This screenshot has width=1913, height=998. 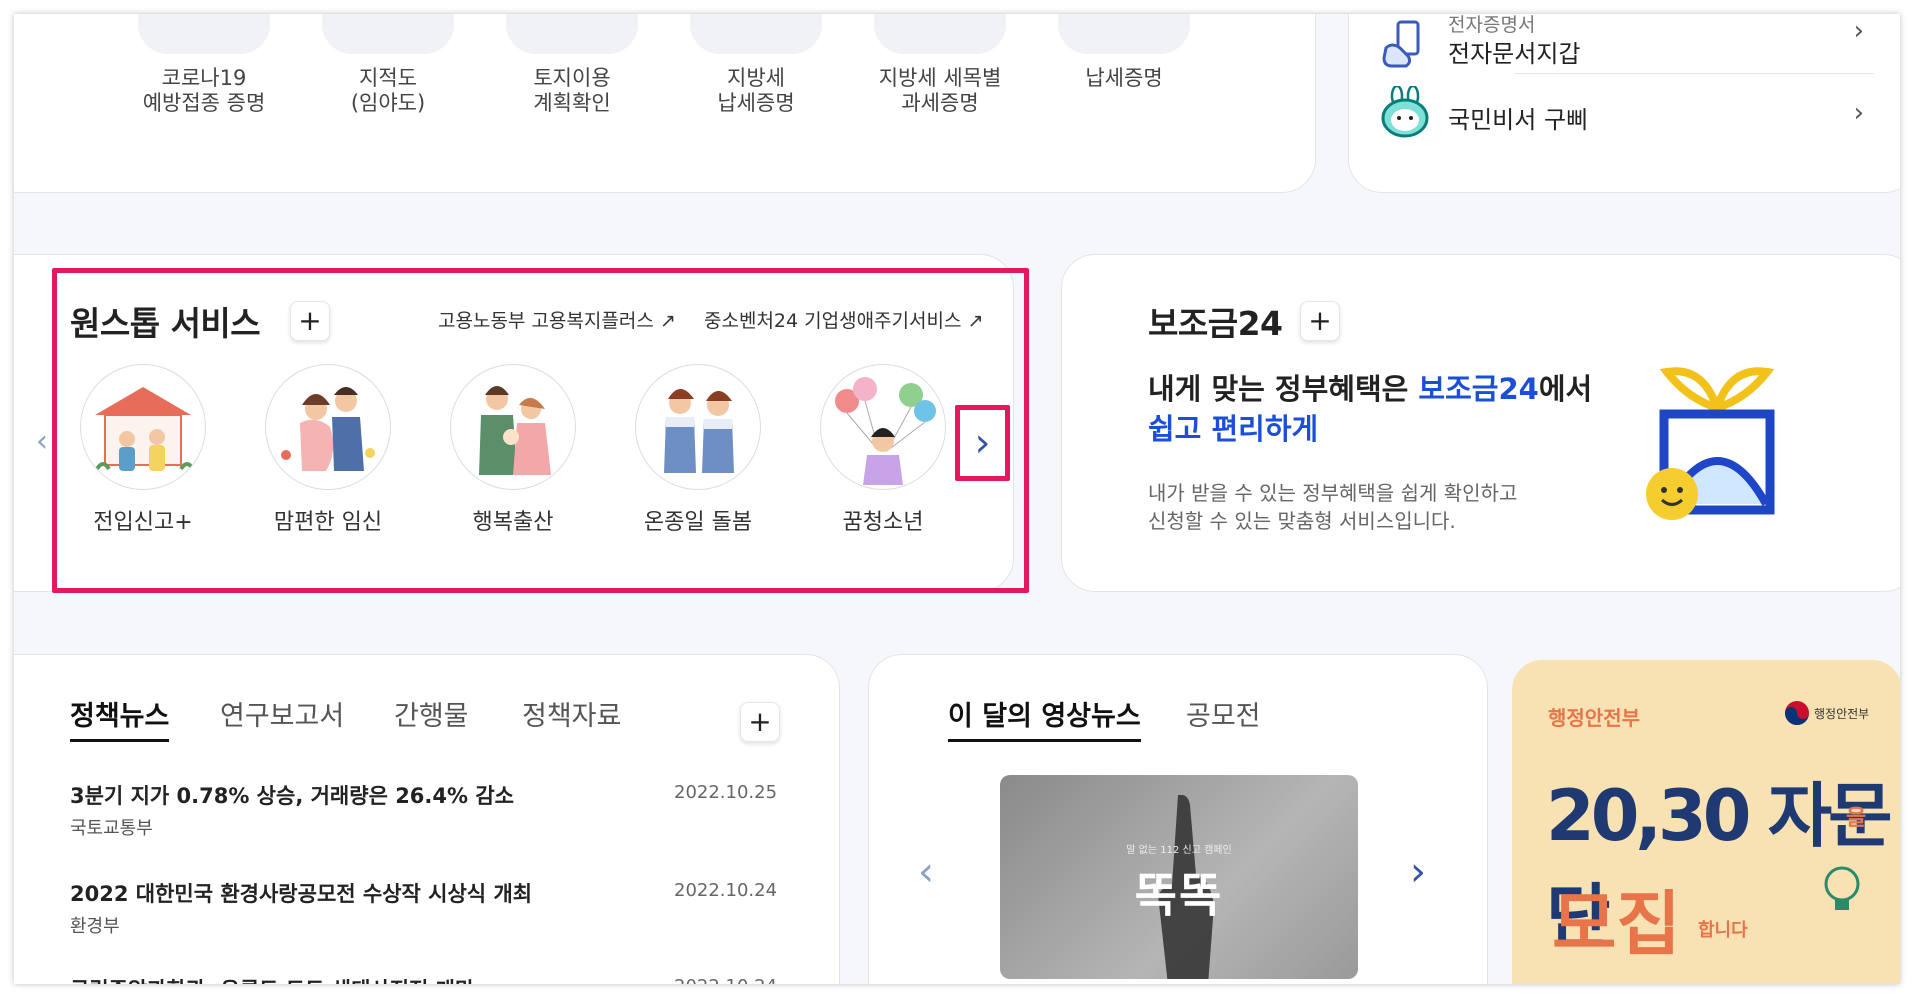 What do you see at coordinates (926, 872) in the screenshot?
I see `video-prev-button: ‹` at bounding box center [926, 872].